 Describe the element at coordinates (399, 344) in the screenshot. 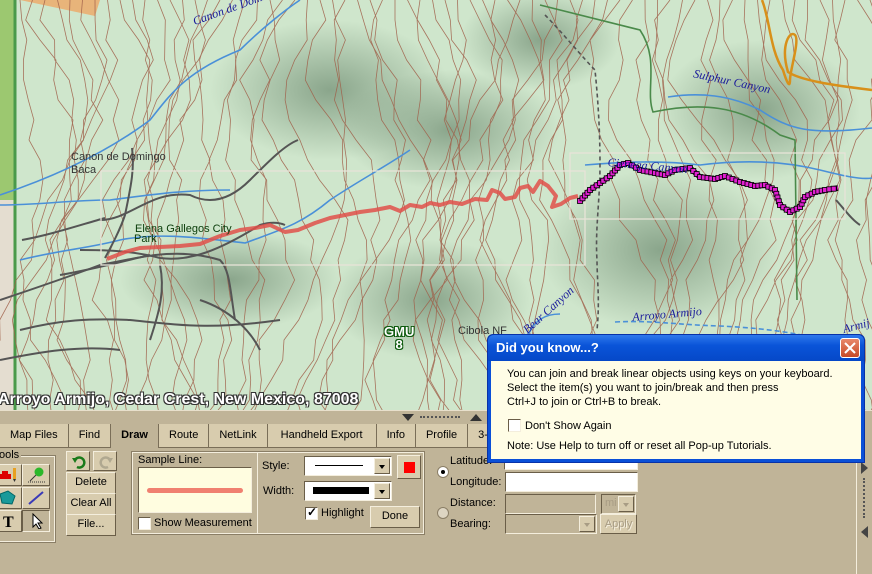

I see `gmu-label-line2: 8` at that location.